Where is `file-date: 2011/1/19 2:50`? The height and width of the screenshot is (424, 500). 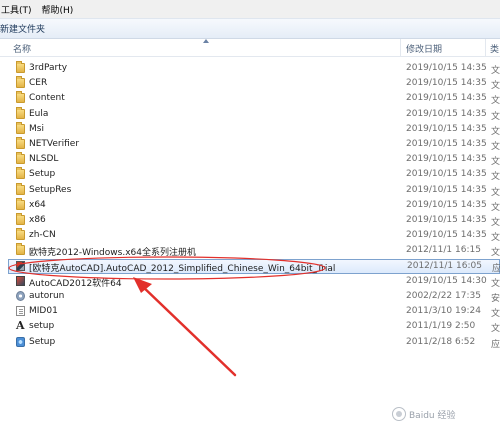 file-date: 2011/1/19 2:50 is located at coordinates (441, 326).